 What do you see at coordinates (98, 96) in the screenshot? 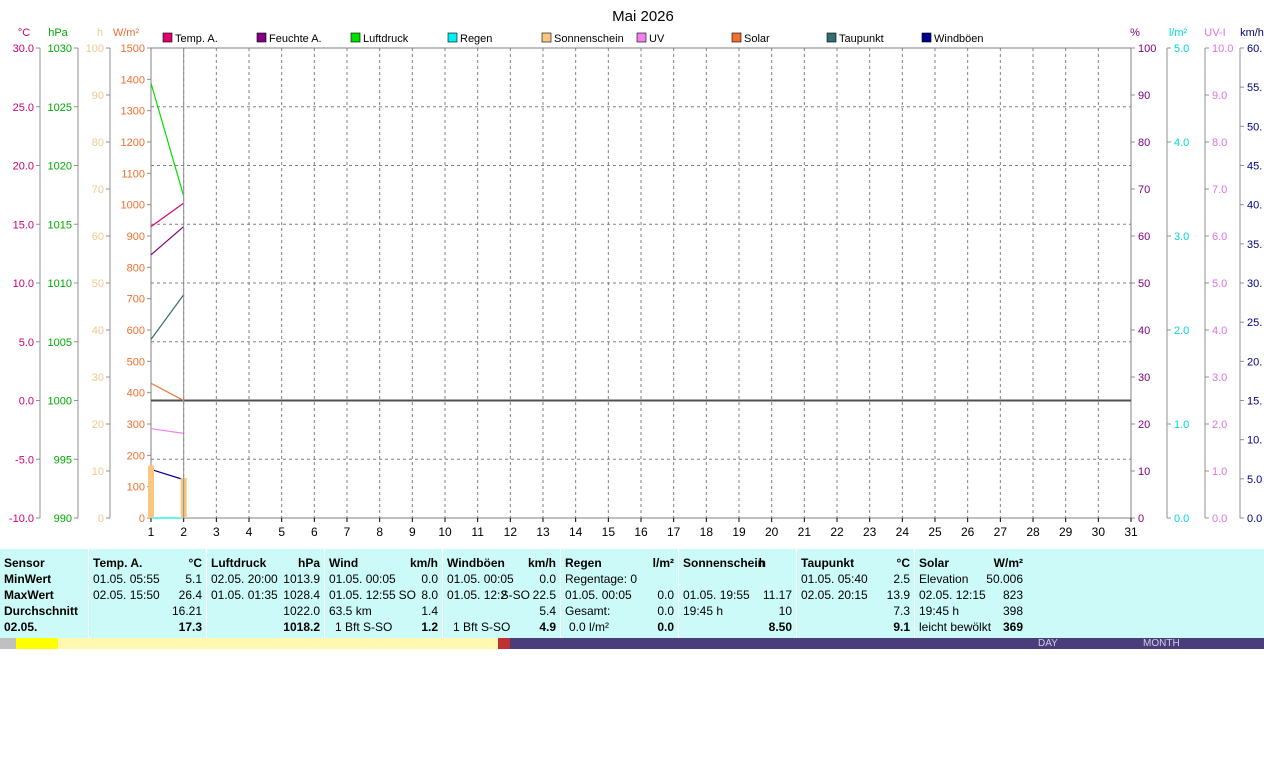
I see `hours-axis-tick-label: 90` at bounding box center [98, 96].